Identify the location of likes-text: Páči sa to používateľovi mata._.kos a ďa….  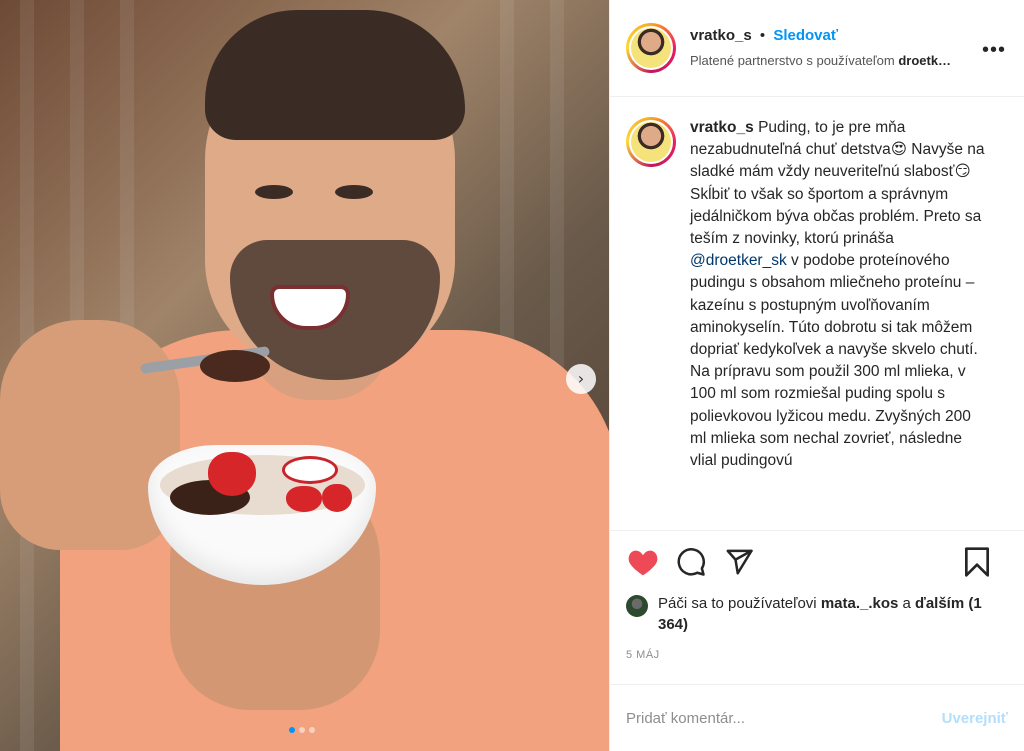
(820, 614).